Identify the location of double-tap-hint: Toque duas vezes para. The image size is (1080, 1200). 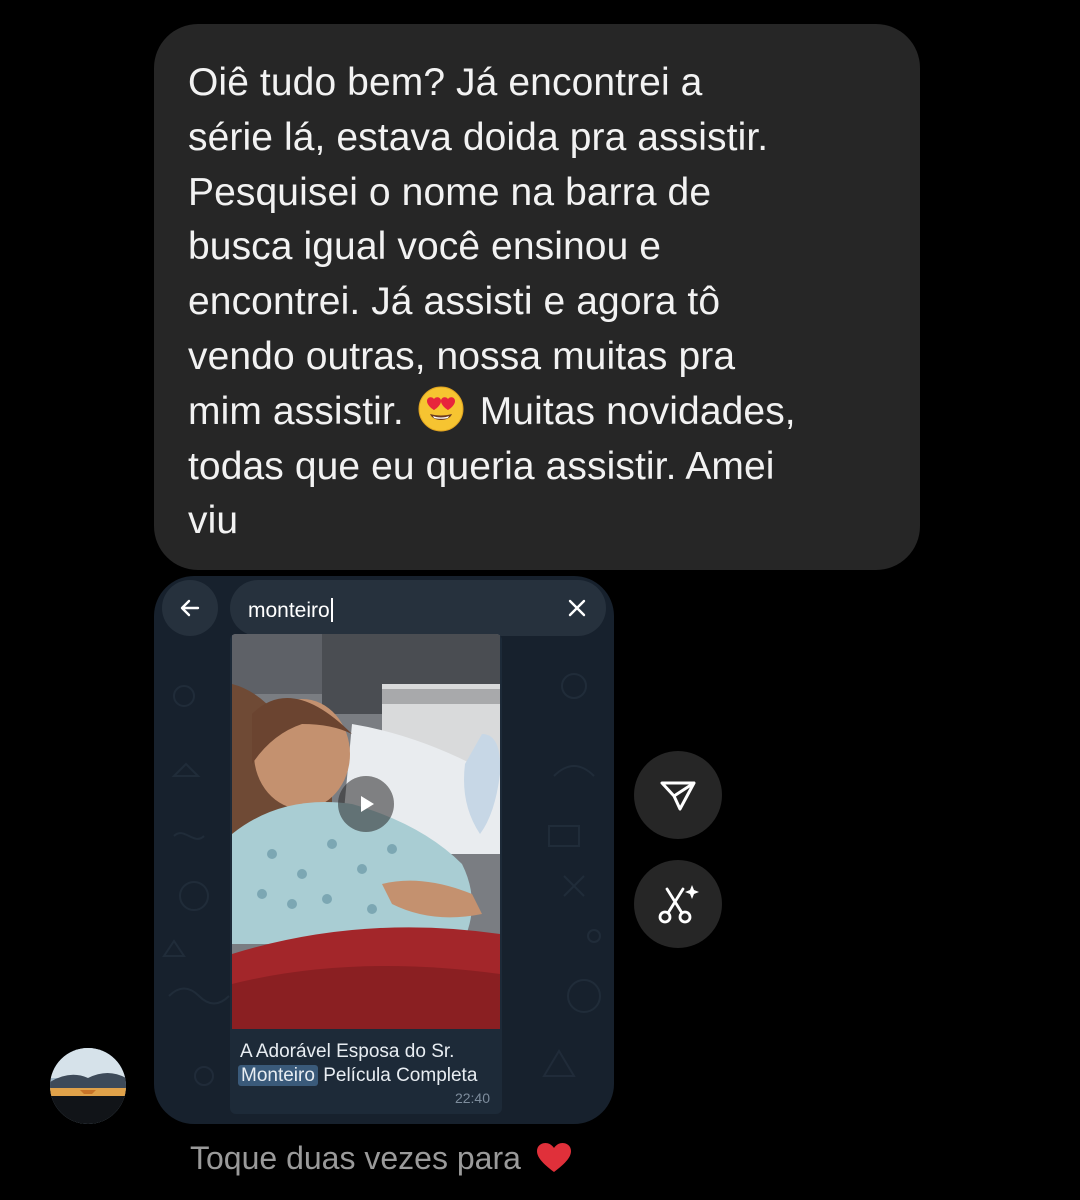
(381, 1158).